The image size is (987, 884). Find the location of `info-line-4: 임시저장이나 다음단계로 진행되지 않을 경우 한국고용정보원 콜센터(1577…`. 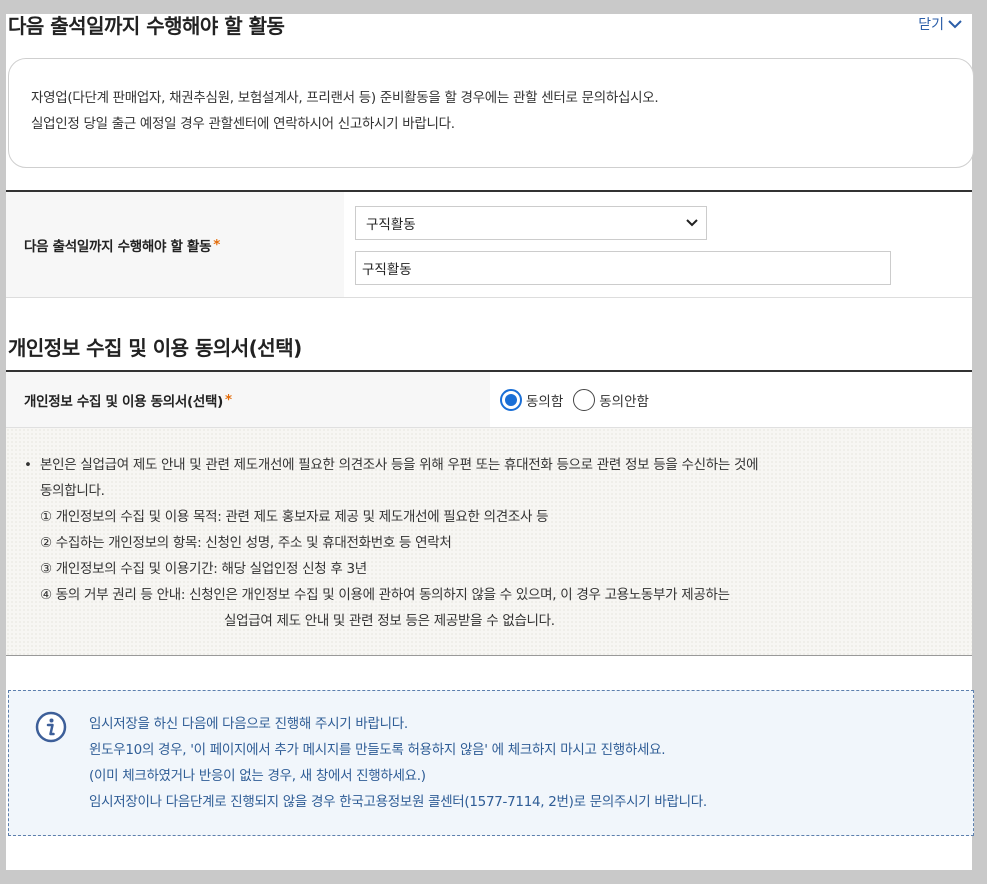

info-line-4: 임시저장이나 다음단계로 진행되지 않을 경우 한국고용정보원 콜센터(1577… is located at coordinates (398, 802).